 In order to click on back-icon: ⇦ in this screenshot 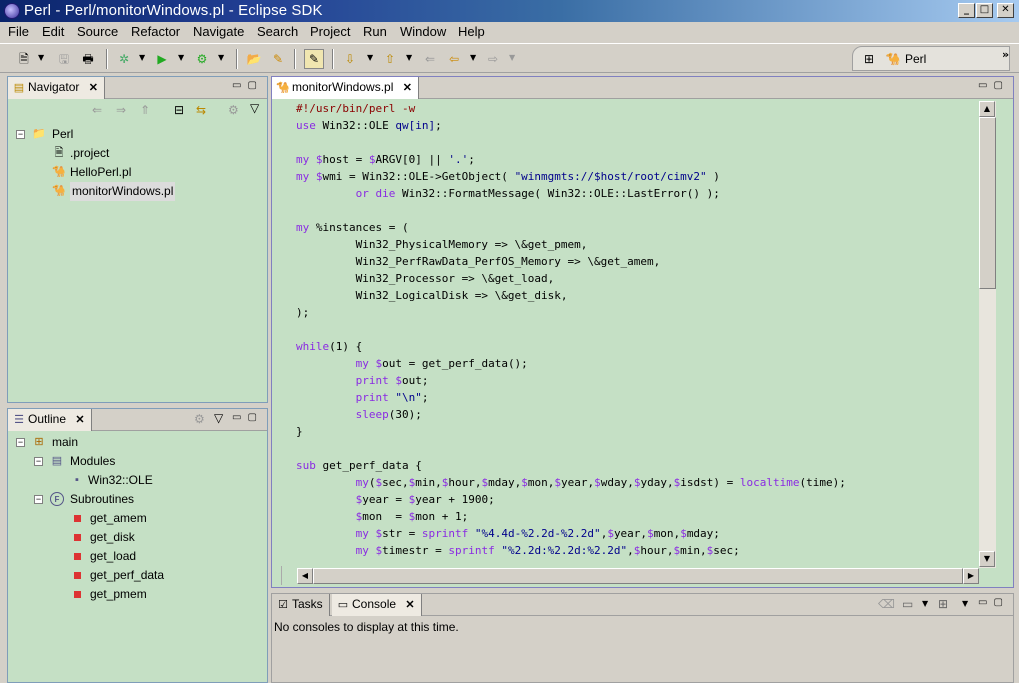, I will do `click(454, 59)`.